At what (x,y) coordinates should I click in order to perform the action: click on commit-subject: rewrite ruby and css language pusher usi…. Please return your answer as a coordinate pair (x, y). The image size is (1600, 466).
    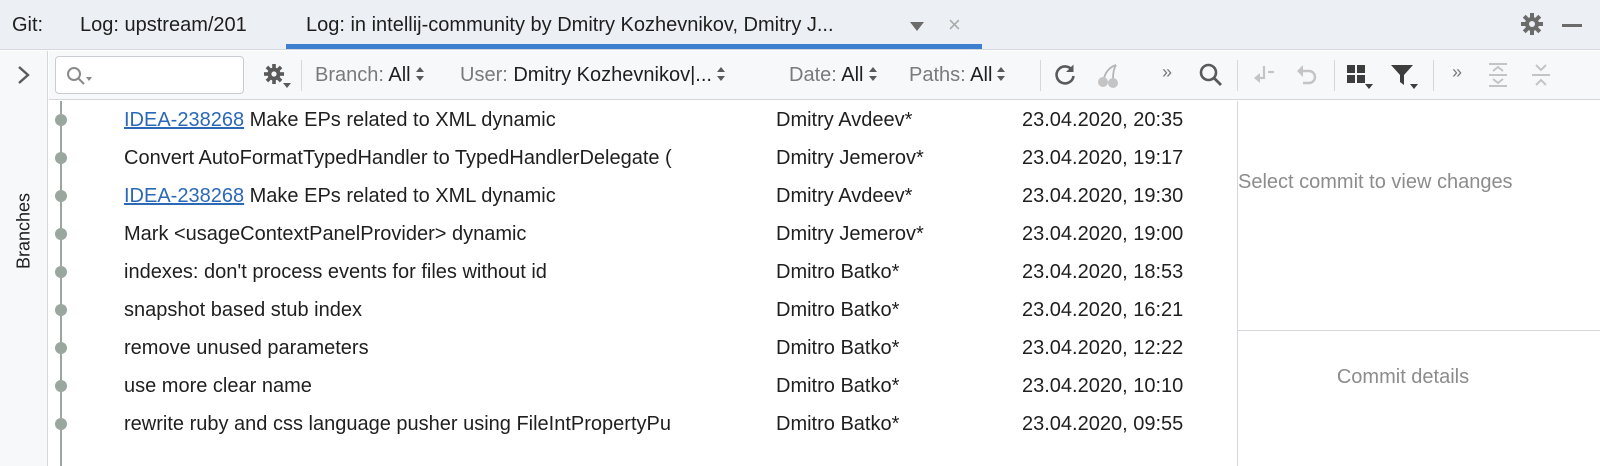
    Looking at the image, I should click on (448, 424).